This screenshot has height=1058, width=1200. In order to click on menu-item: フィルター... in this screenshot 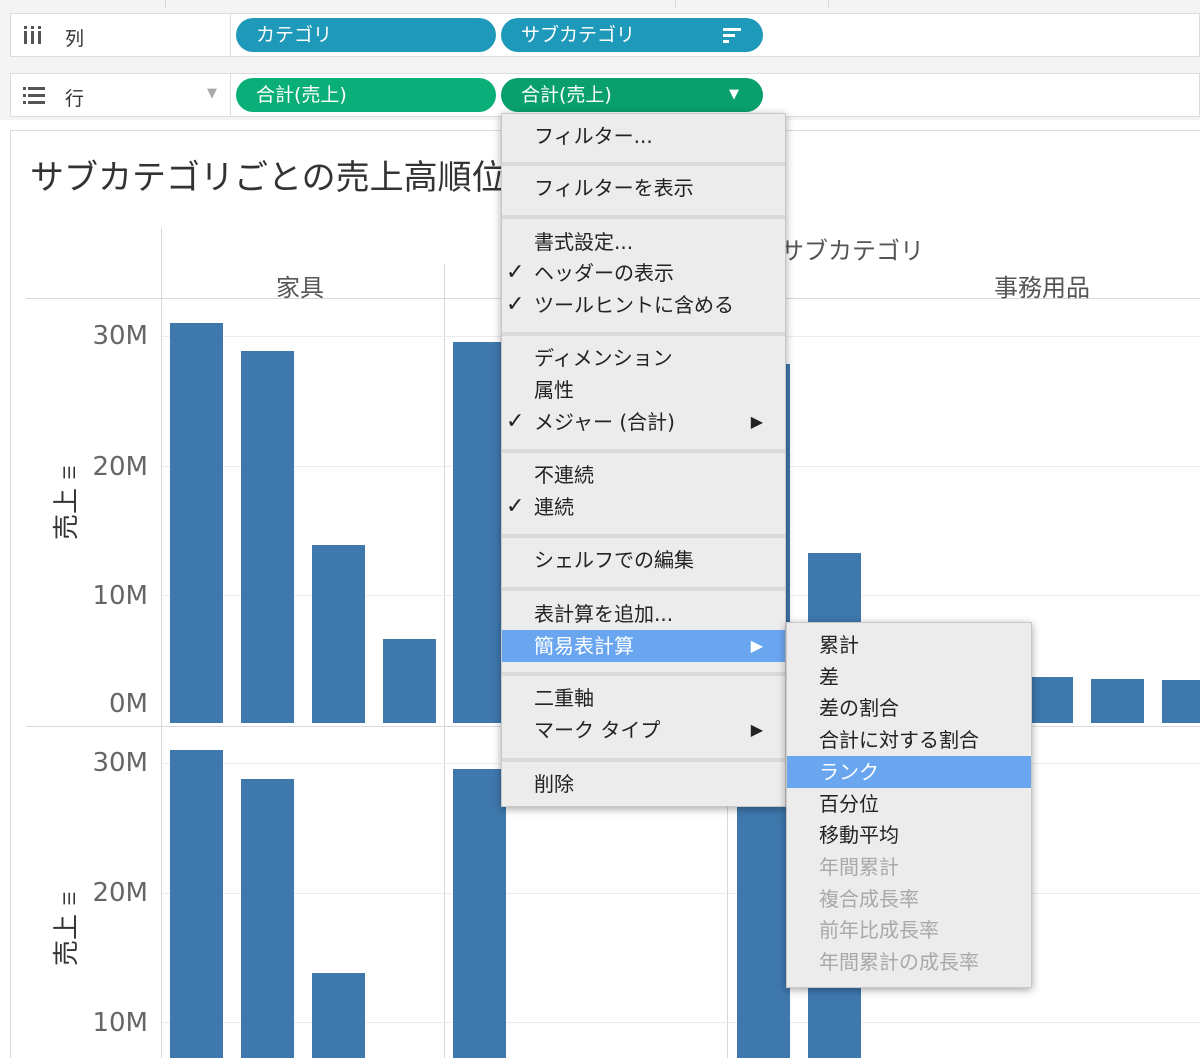, I will do `click(643, 136)`.